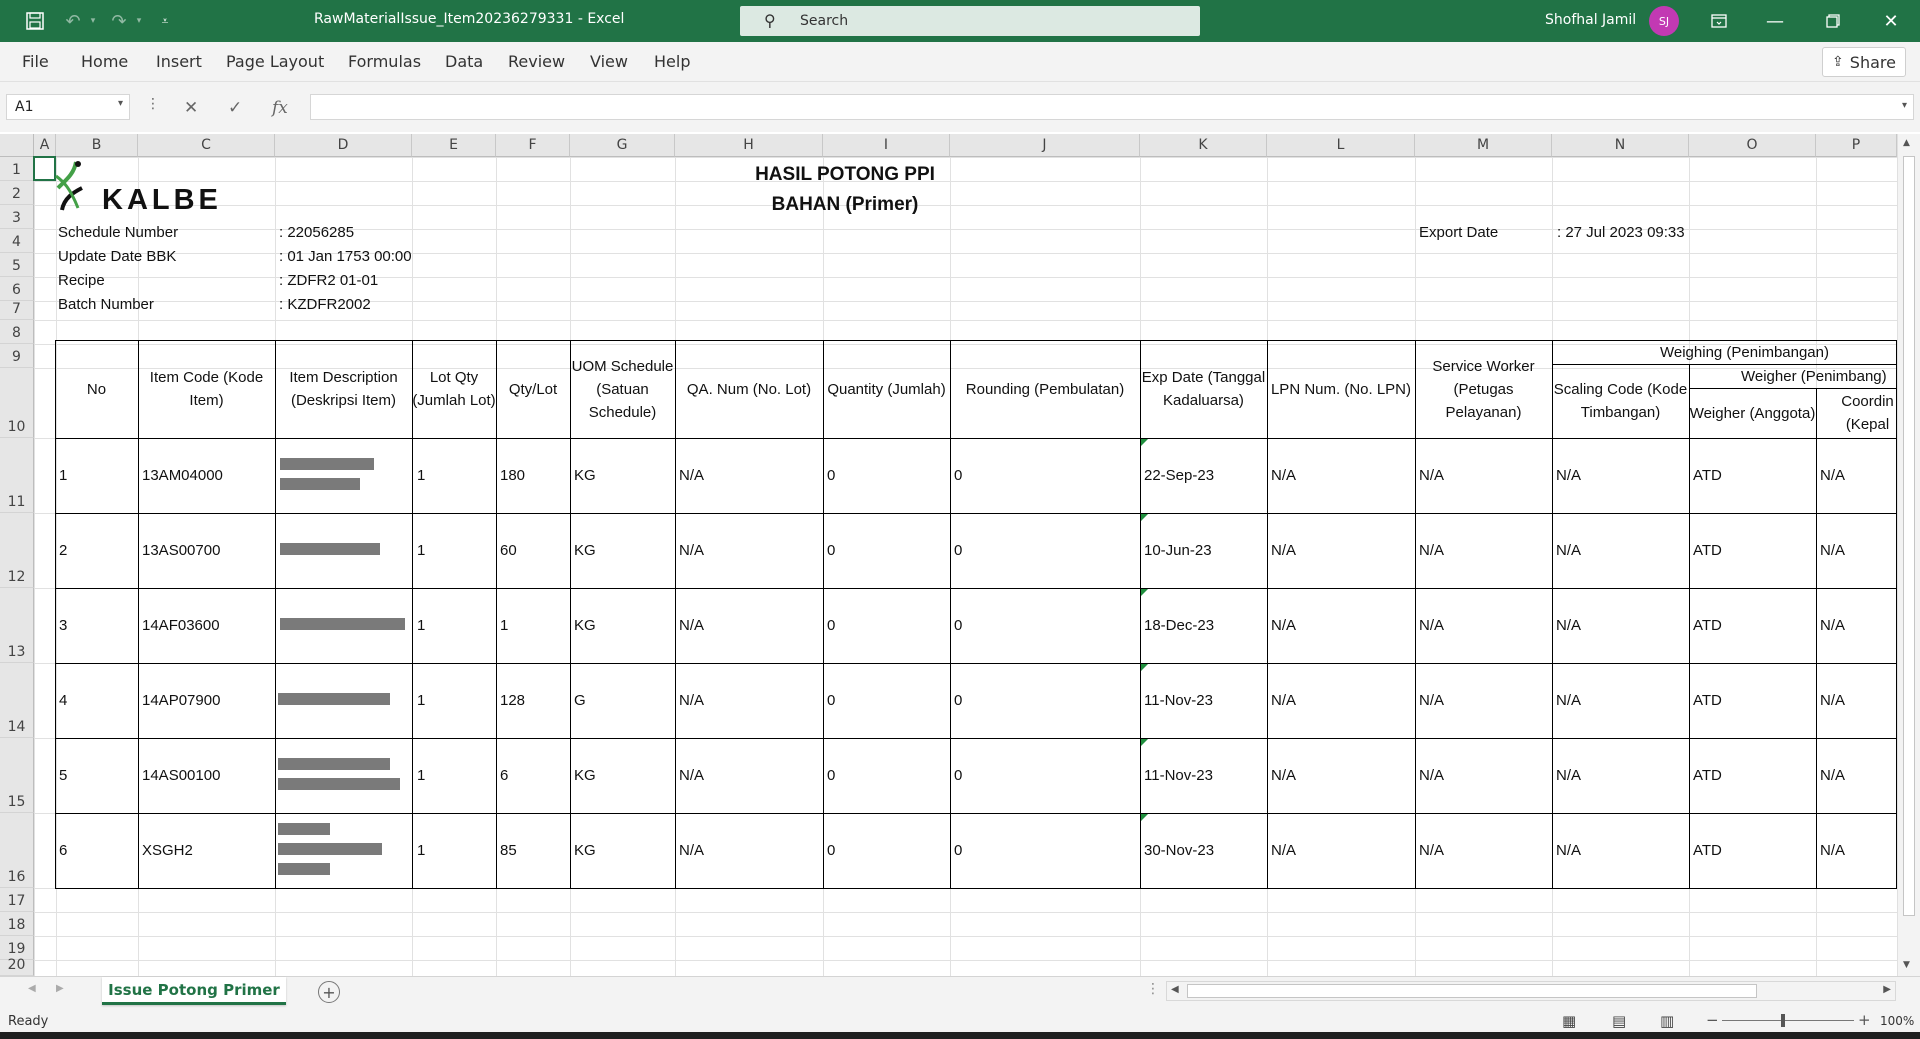 This screenshot has height=1039, width=1920. Describe the element at coordinates (17, 966) in the screenshot. I see `row-header: 20` at that location.